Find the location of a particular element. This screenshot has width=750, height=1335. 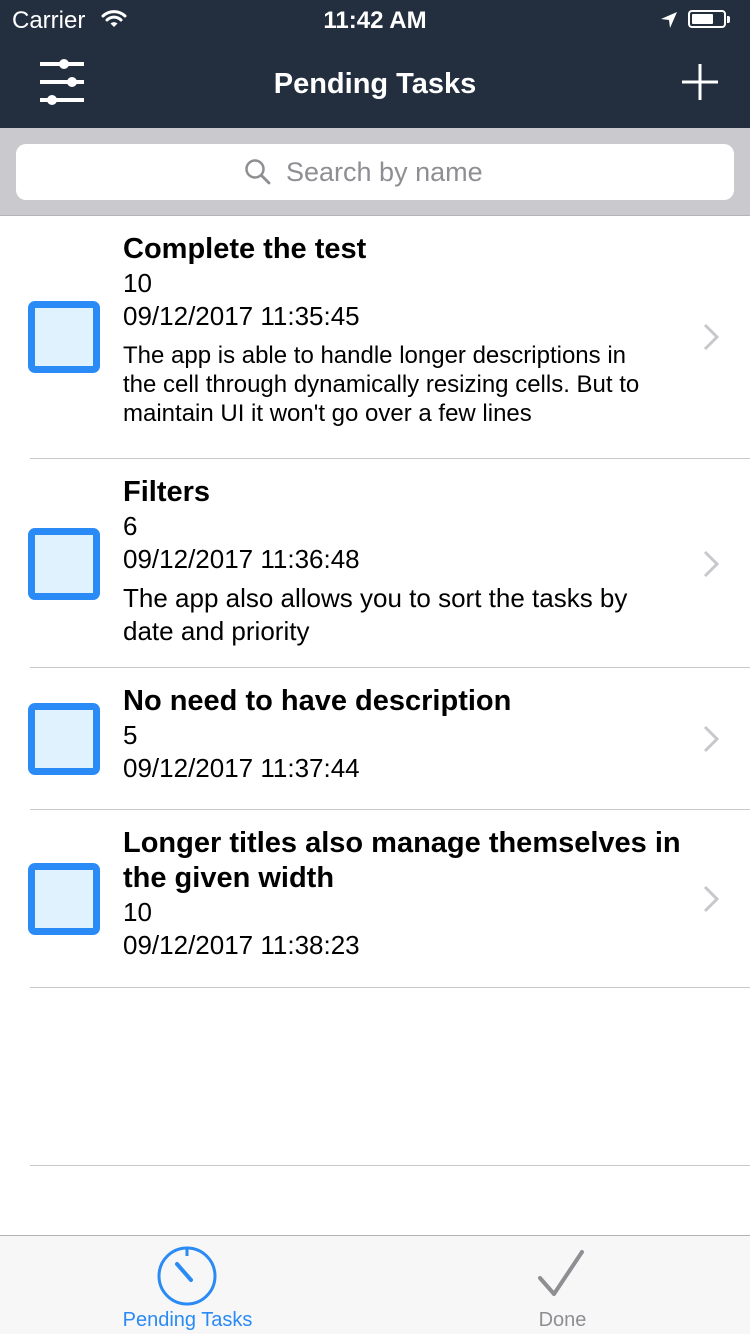

timer-icon is located at coordinates (187, 1276).